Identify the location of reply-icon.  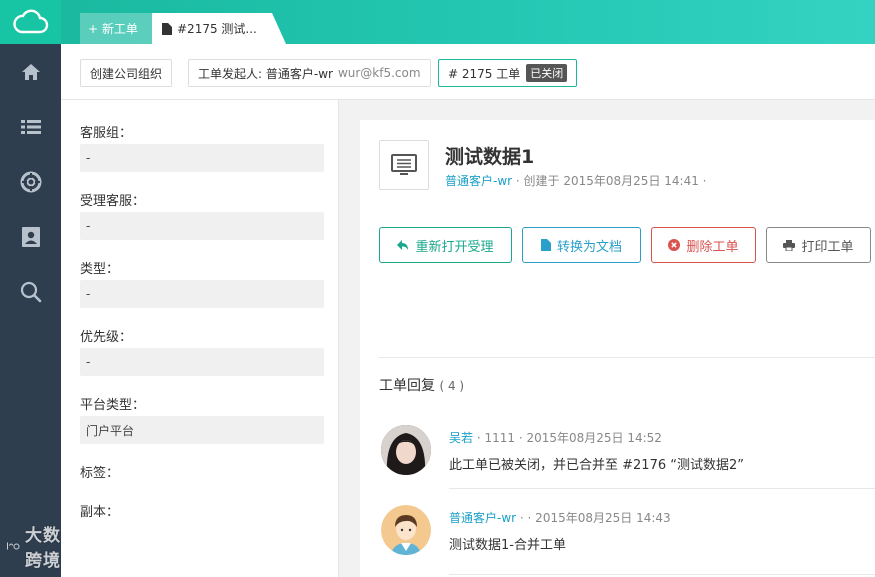
(403, 245).